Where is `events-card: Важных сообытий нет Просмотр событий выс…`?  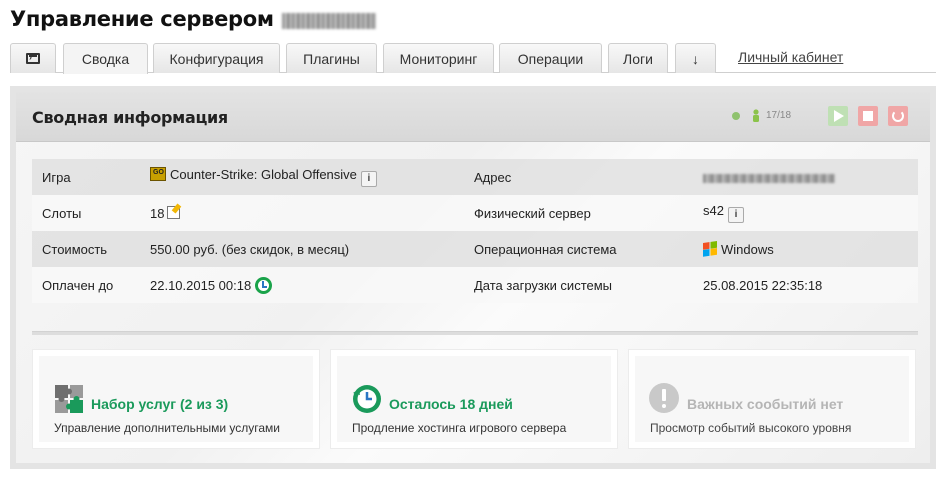
events-card: Важных сообытий нет Просмотр событий выс… is located at coordinates (772, 399).